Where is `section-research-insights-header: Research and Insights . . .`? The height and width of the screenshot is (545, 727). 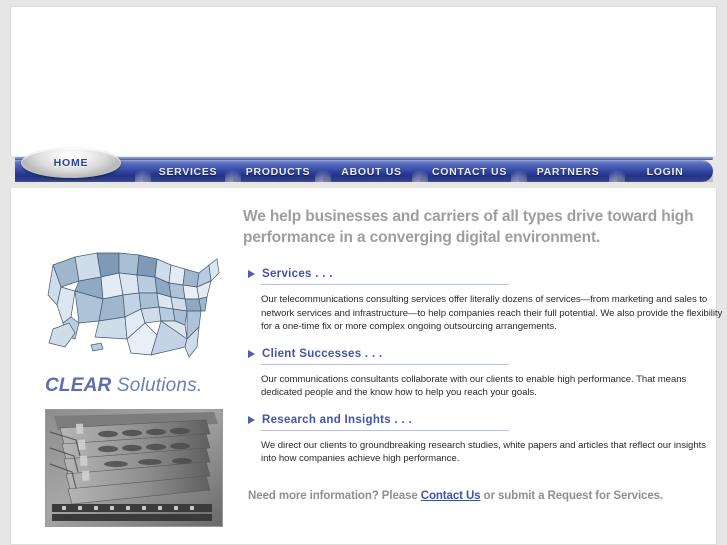 section-research-insights-header: Research and Insights . . . is located at coordinates (475, 420).